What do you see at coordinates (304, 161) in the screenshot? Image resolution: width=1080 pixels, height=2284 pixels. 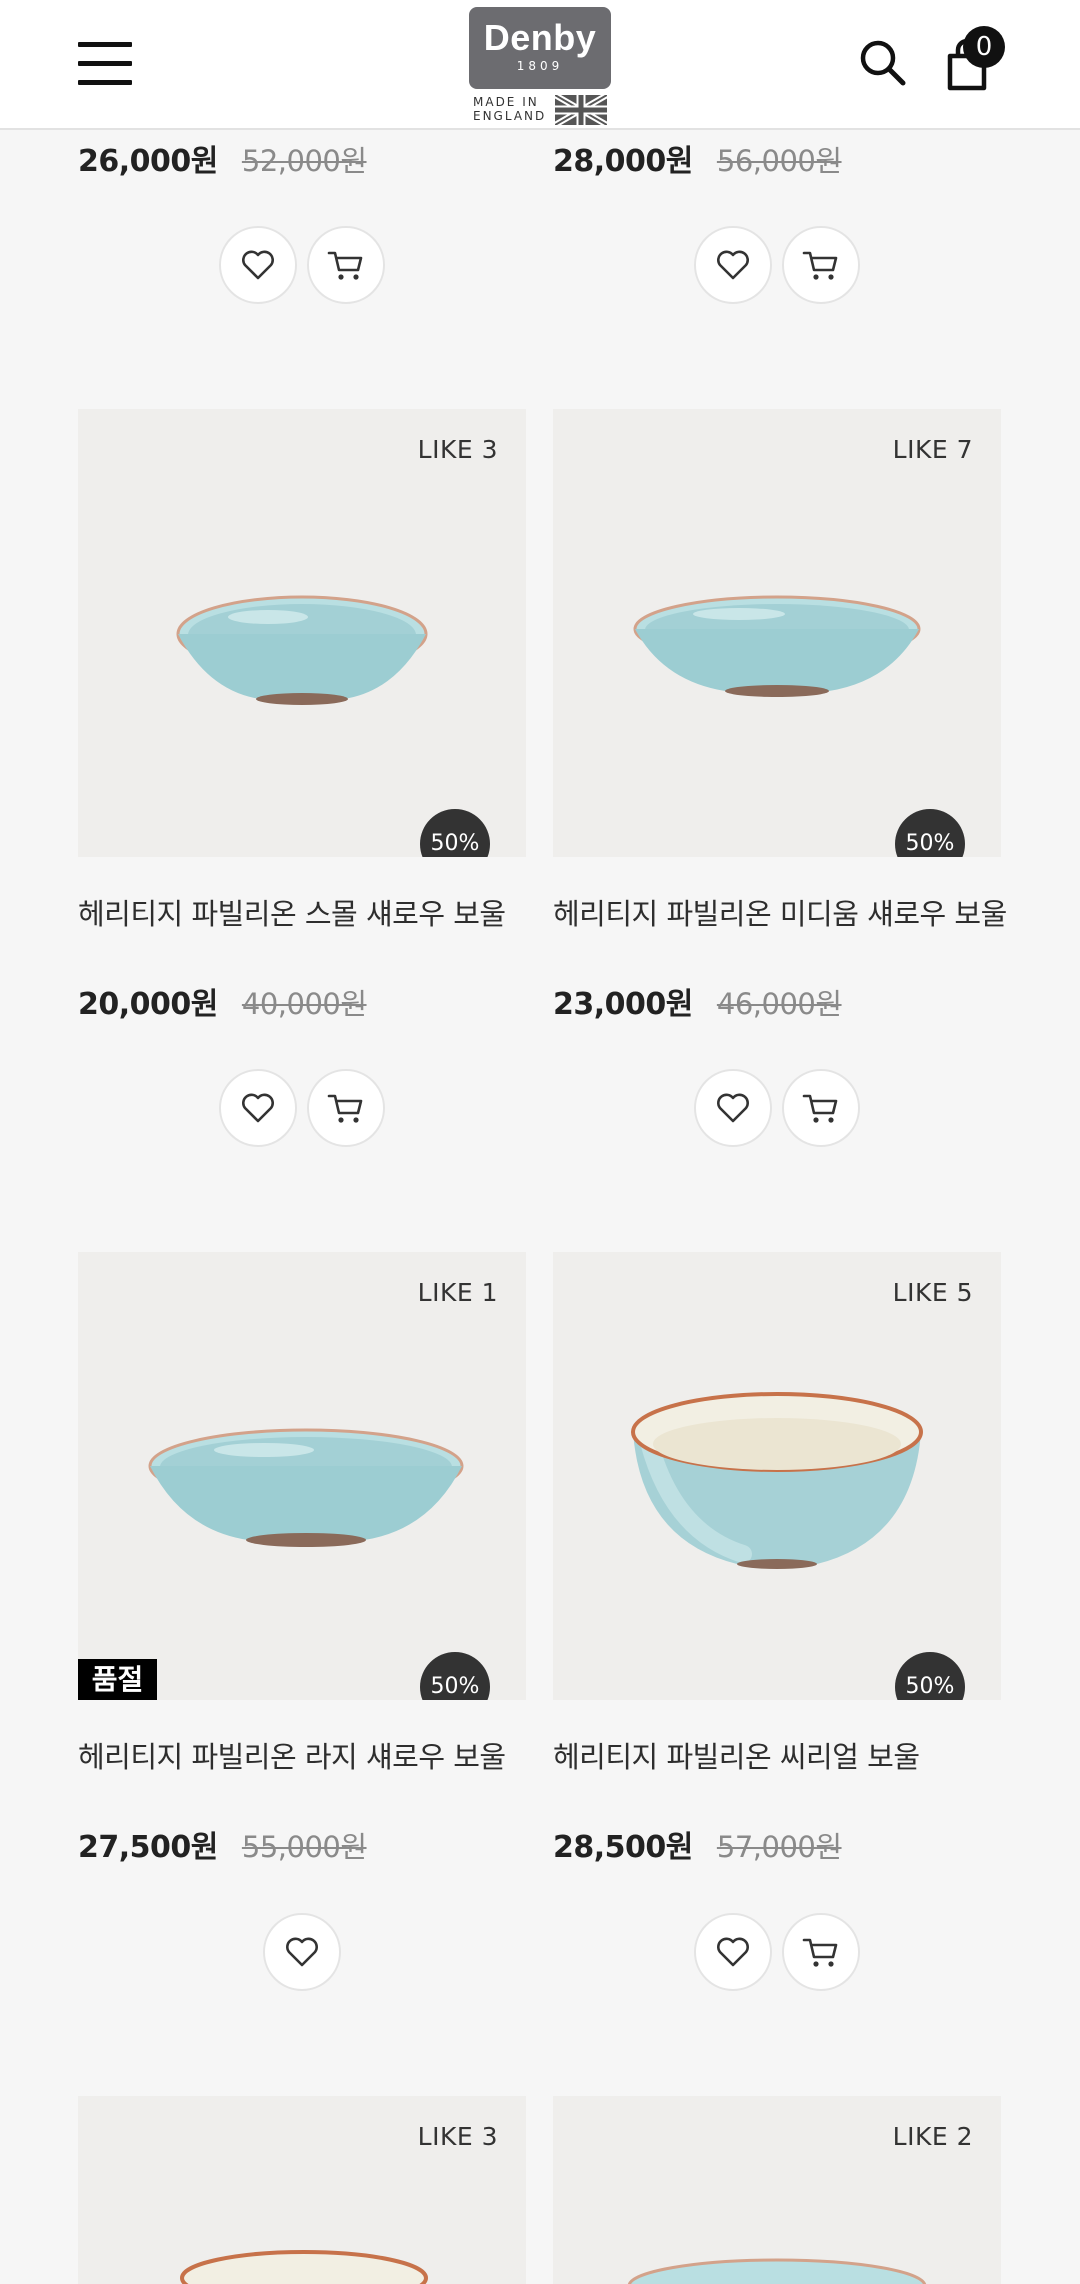 I see `original-price: 52,000원` at bounding box center [304, 161].